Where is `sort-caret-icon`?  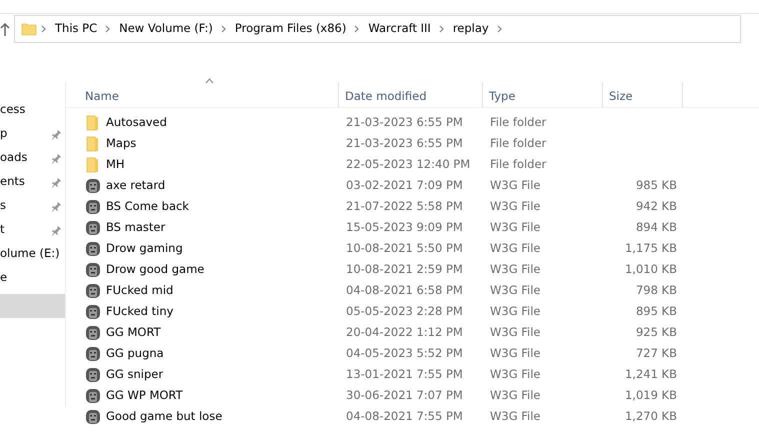
sort-caret-icon is located at coordinates (209, 81).